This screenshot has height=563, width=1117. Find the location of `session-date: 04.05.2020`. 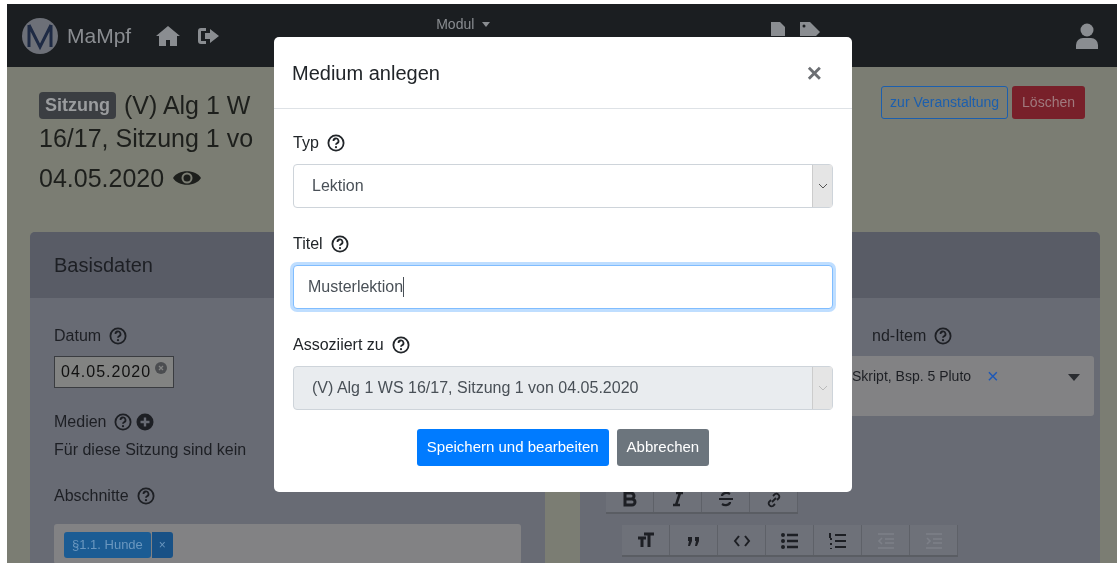

session-date: 04.05.2020 is located at coordinates (102, 178).